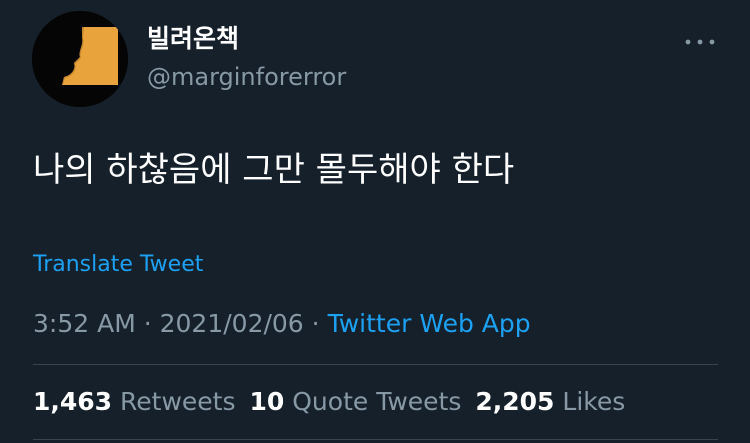 This screenshot has height=443, width=750. What do you see at coordinates (267, 401) in the screenshot?
I see `quote-tweets-count: 10` at bounding box center [267, 401].